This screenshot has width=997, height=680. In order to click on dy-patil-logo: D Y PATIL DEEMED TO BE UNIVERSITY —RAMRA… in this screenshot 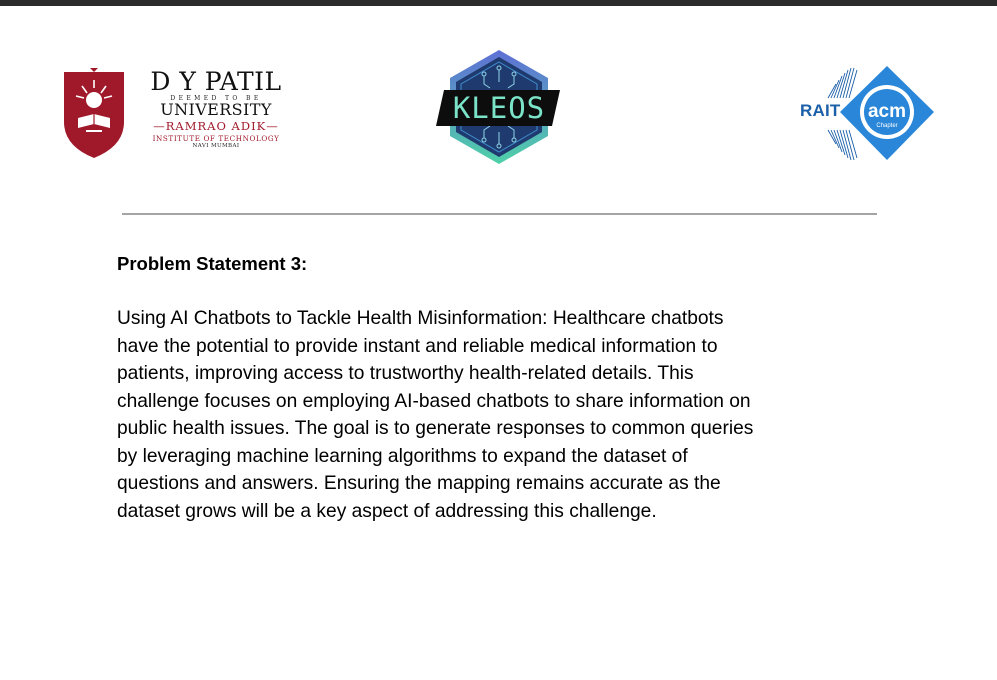, I will do `click(176, 114)`.